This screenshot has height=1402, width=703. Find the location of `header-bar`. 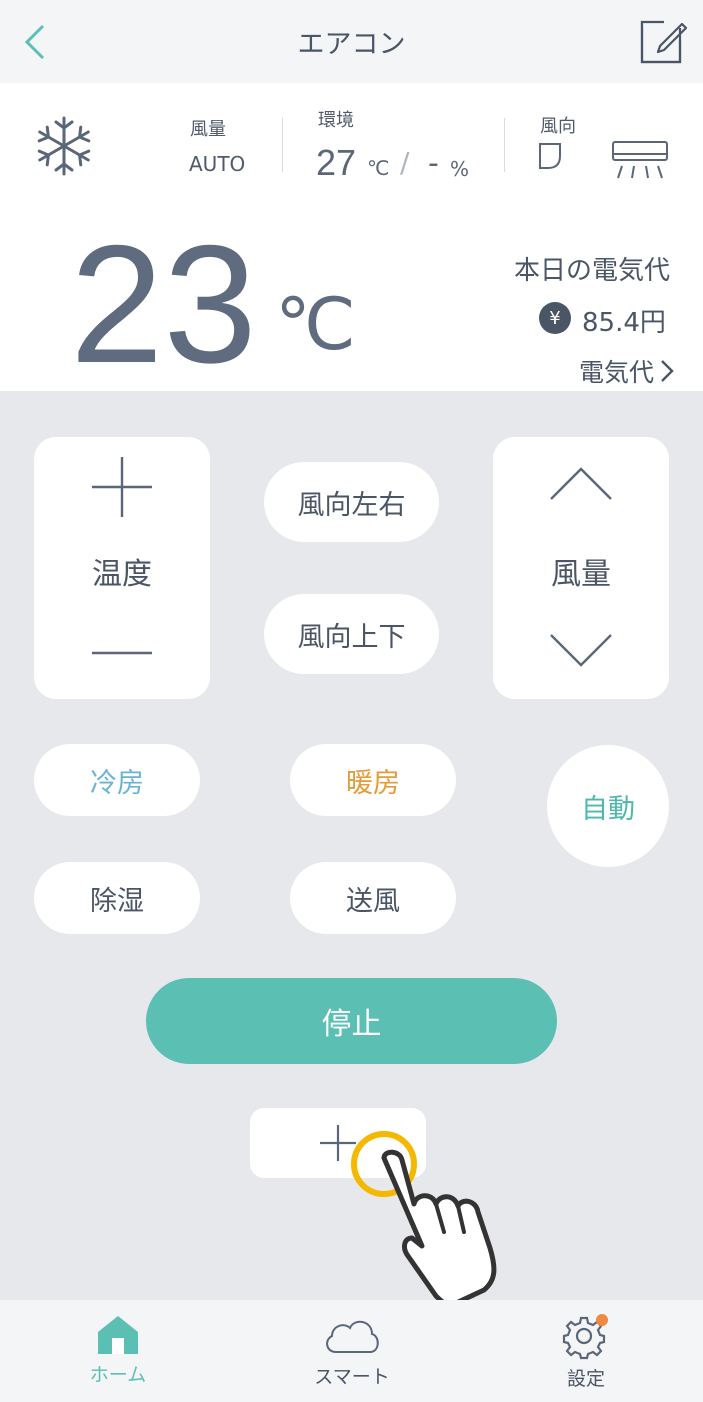

header-bar is located at coordinates (351, 41).